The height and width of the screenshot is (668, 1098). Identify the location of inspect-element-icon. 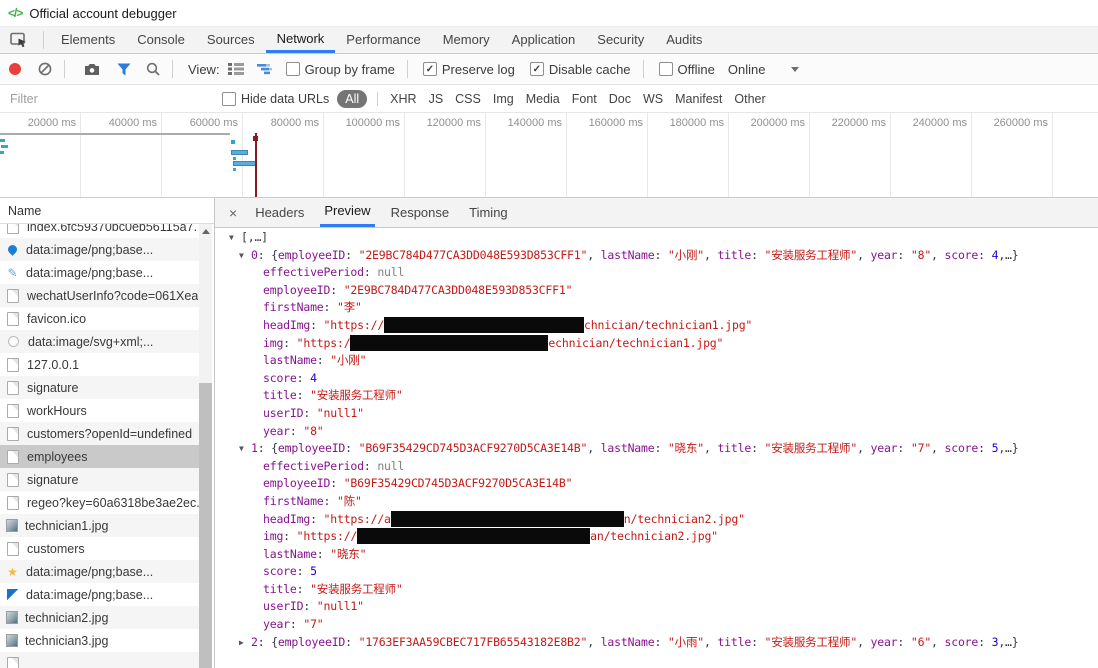
(19, 40).